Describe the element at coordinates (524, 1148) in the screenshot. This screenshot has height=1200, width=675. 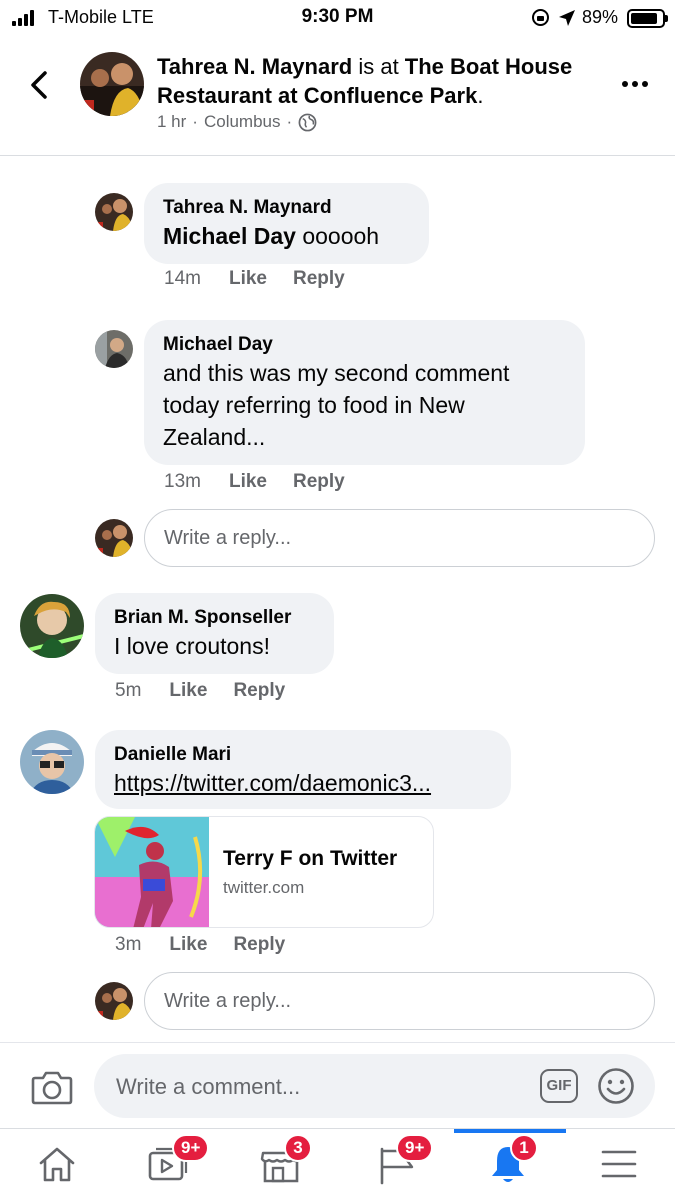
I see `notifications-badge: 1` at that location.